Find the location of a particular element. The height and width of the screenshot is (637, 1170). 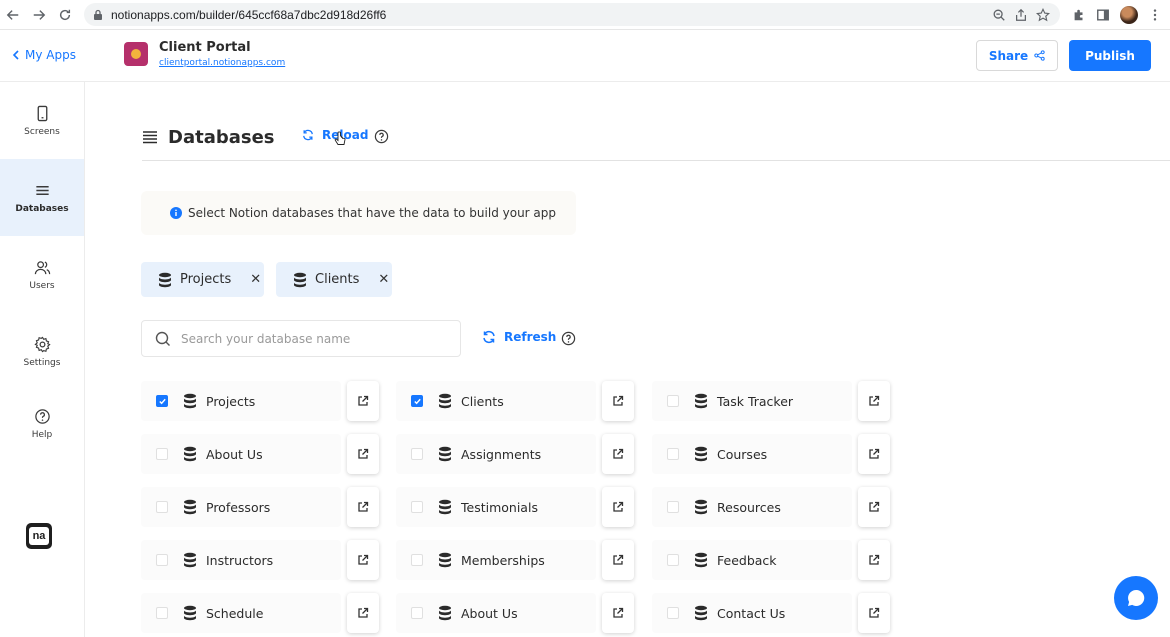

menu-lines-icon is located at coordinates (150, 137).